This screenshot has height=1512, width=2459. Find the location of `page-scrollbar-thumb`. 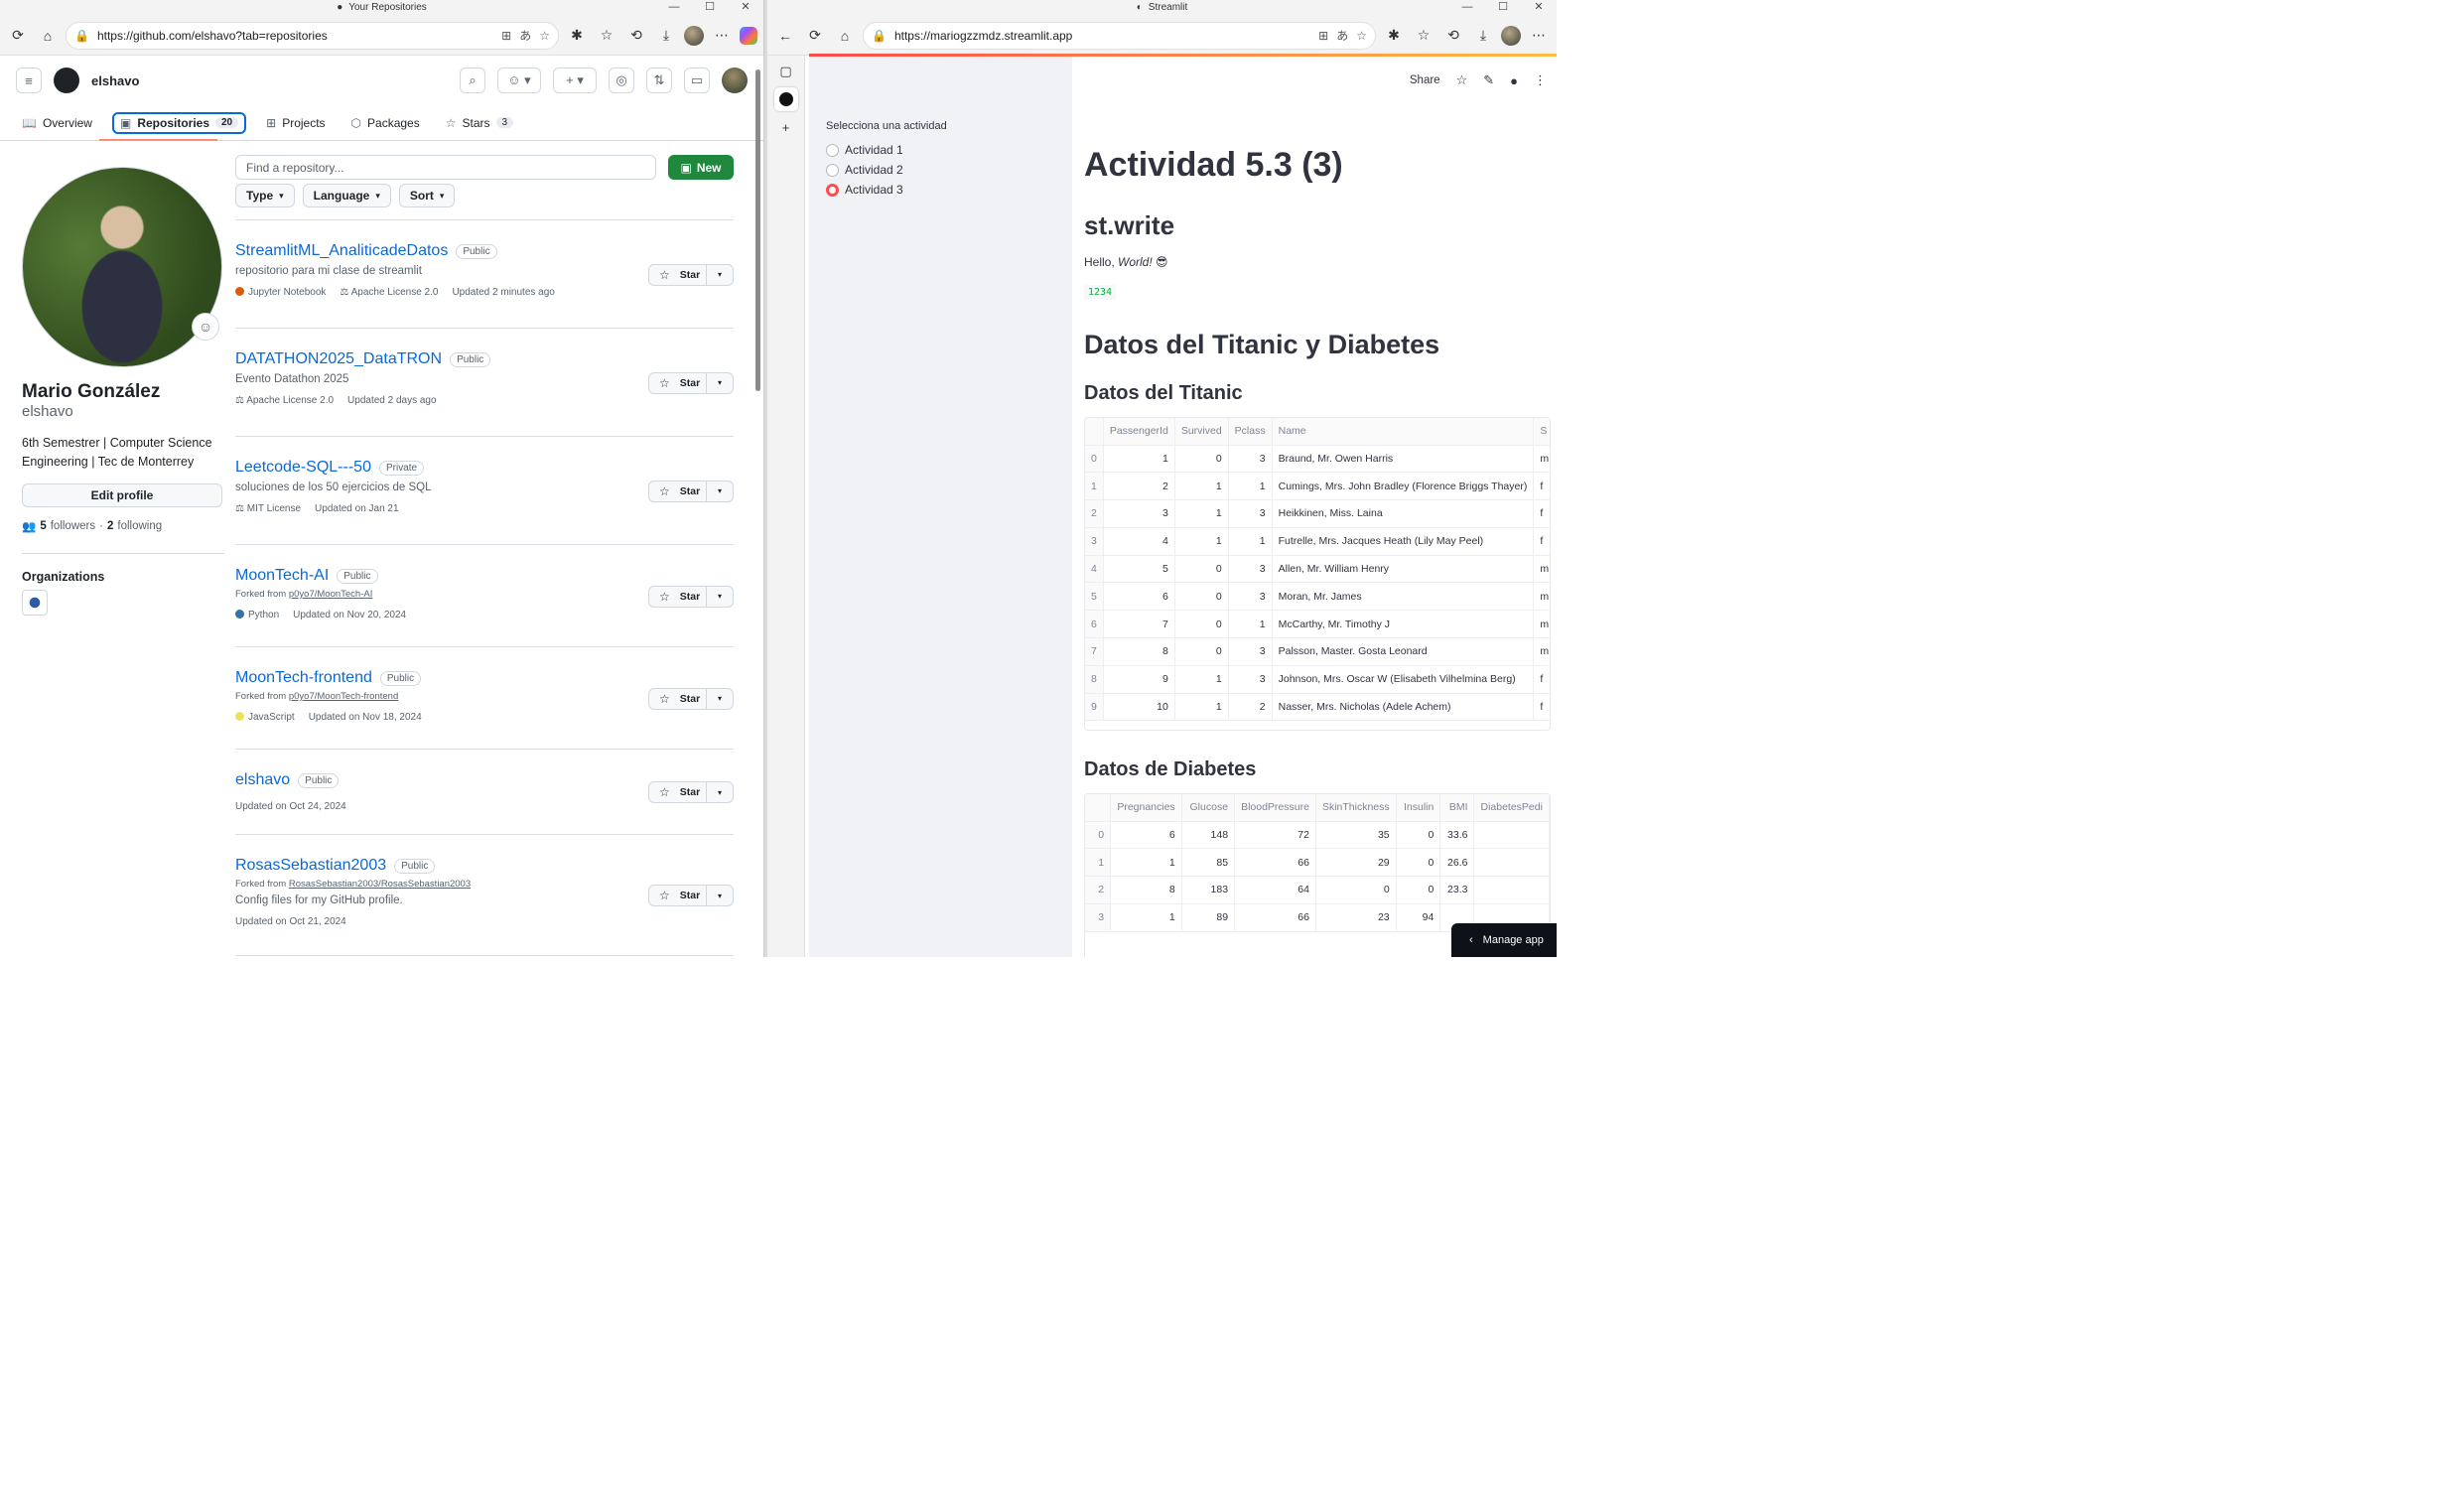

page-scrollbar-thumb is located at coordinates (757, 230).